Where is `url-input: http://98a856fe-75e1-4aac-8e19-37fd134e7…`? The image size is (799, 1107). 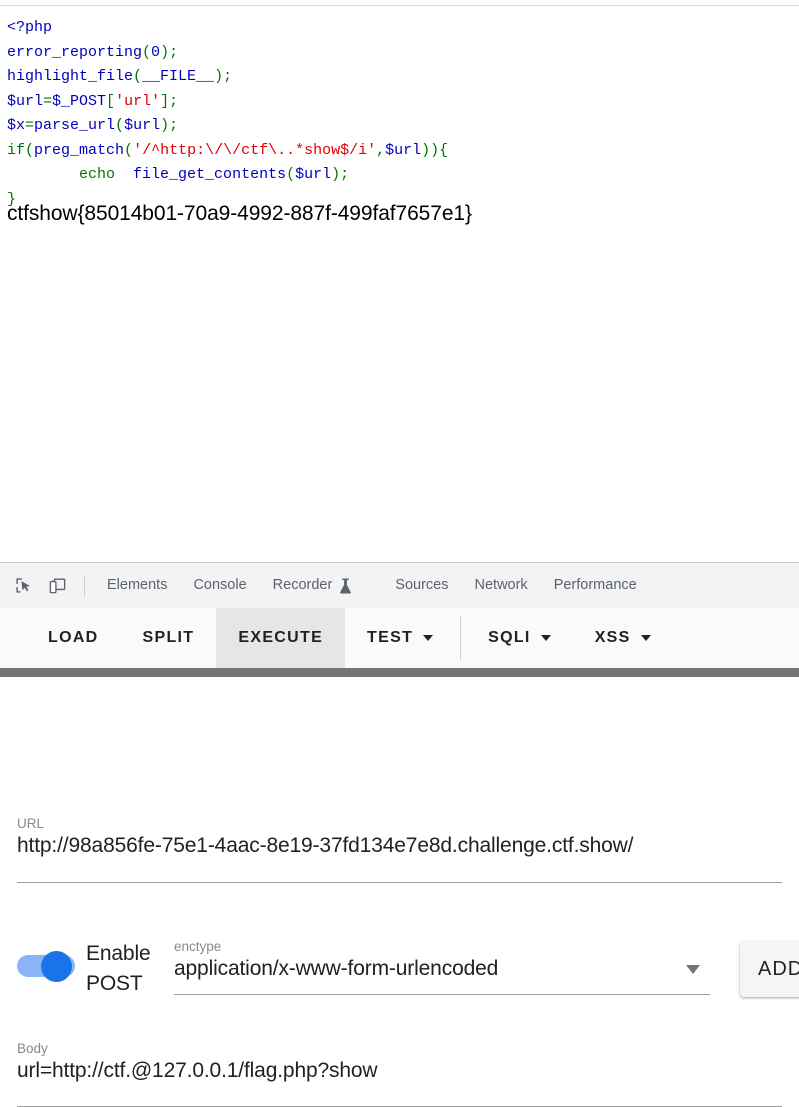 url-input: http://98a856fe-75e1-4aac-8e19-37fd134e7… is located at coordinates (399, 846).